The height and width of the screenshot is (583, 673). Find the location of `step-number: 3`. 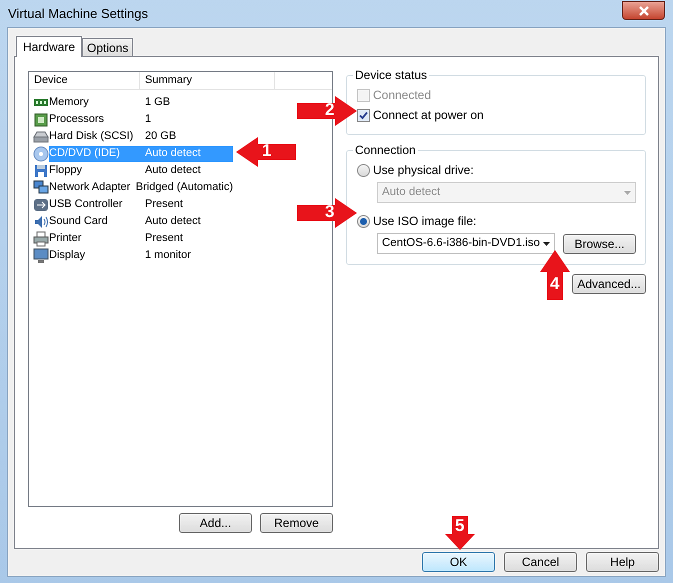

step-number: 3 is located at coordinates (329, 212).